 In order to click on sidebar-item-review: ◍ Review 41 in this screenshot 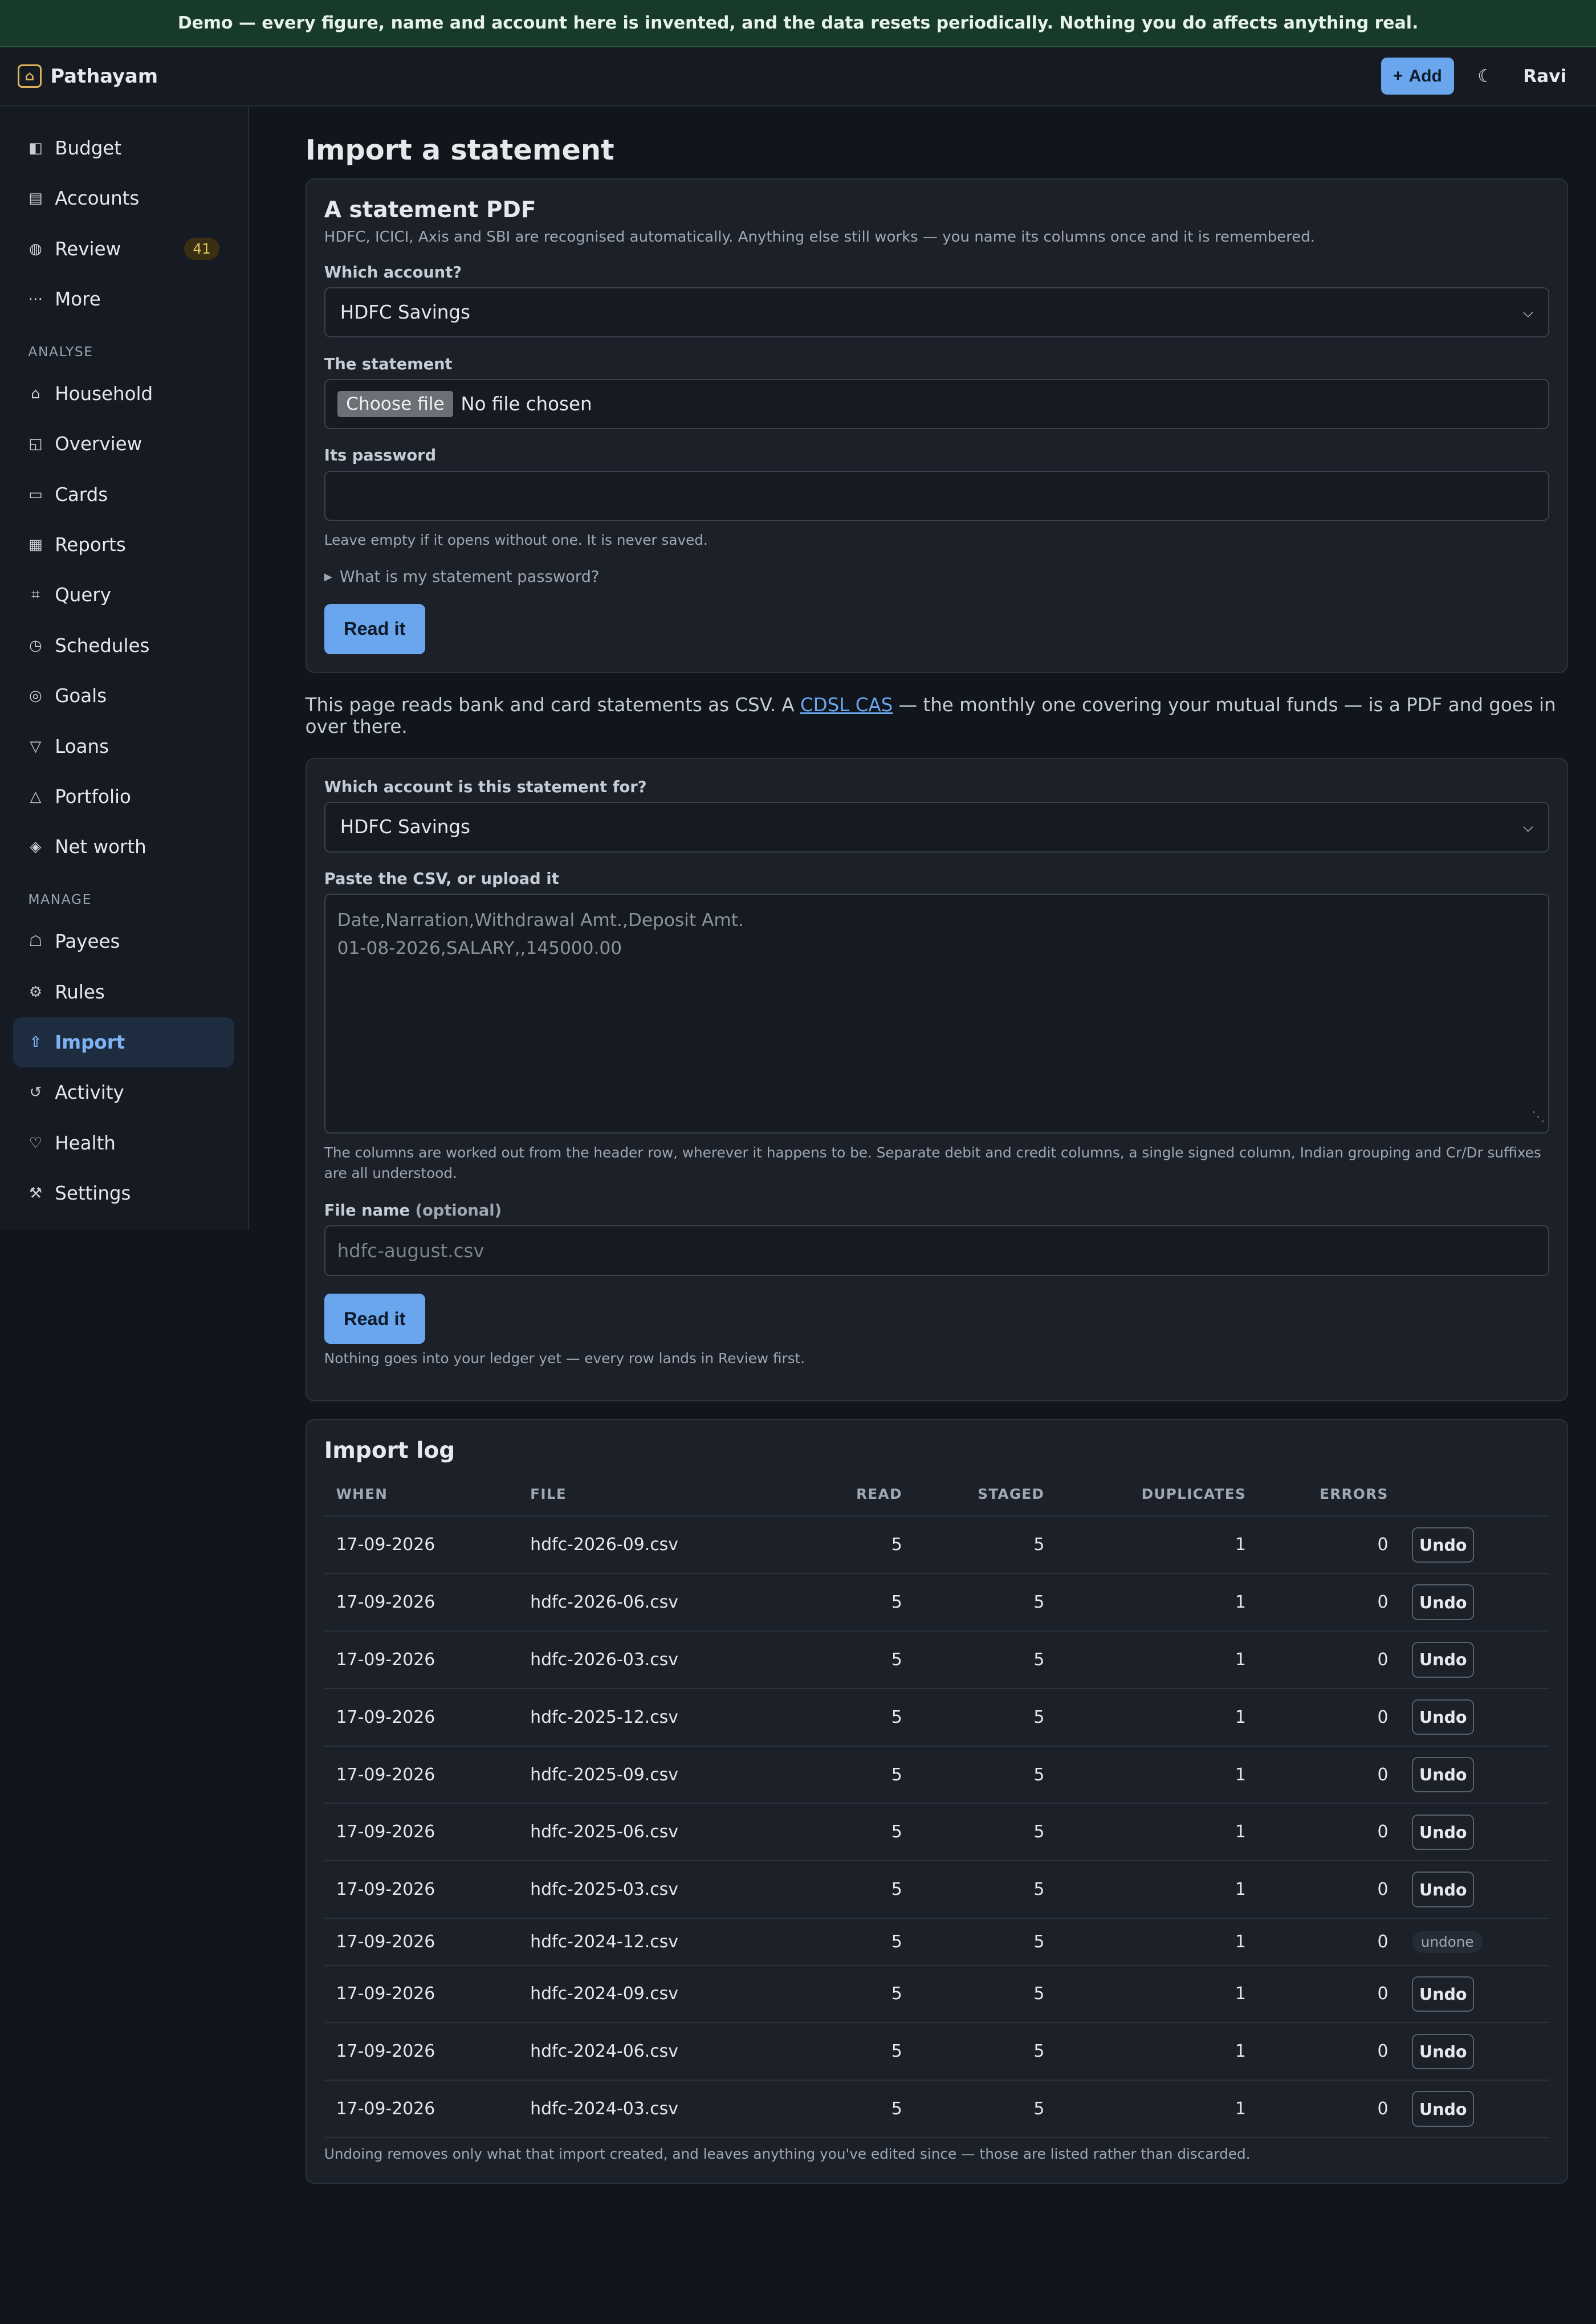, I will do `click(123, 249)`.